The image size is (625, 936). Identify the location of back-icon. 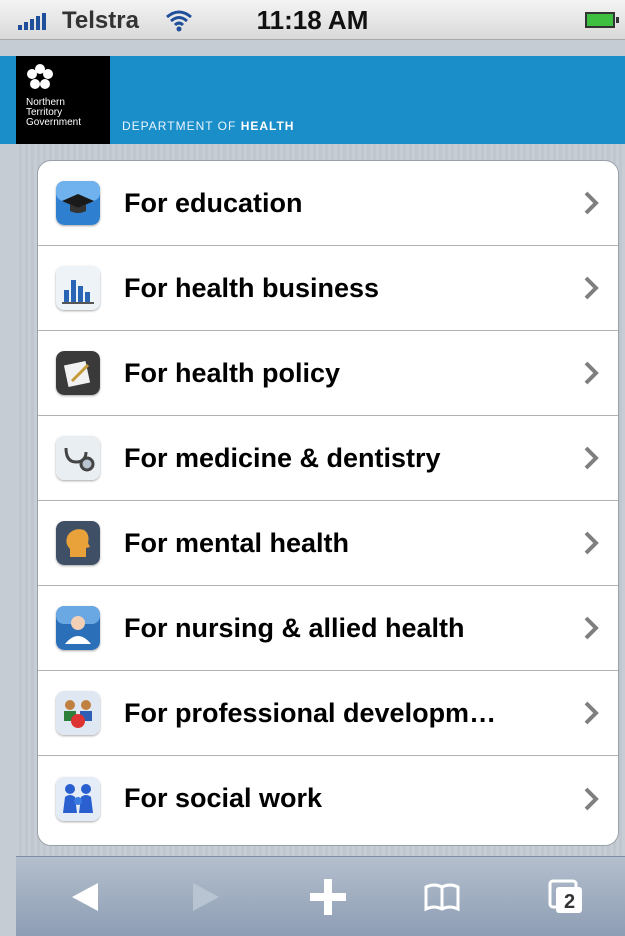
(86, 897).